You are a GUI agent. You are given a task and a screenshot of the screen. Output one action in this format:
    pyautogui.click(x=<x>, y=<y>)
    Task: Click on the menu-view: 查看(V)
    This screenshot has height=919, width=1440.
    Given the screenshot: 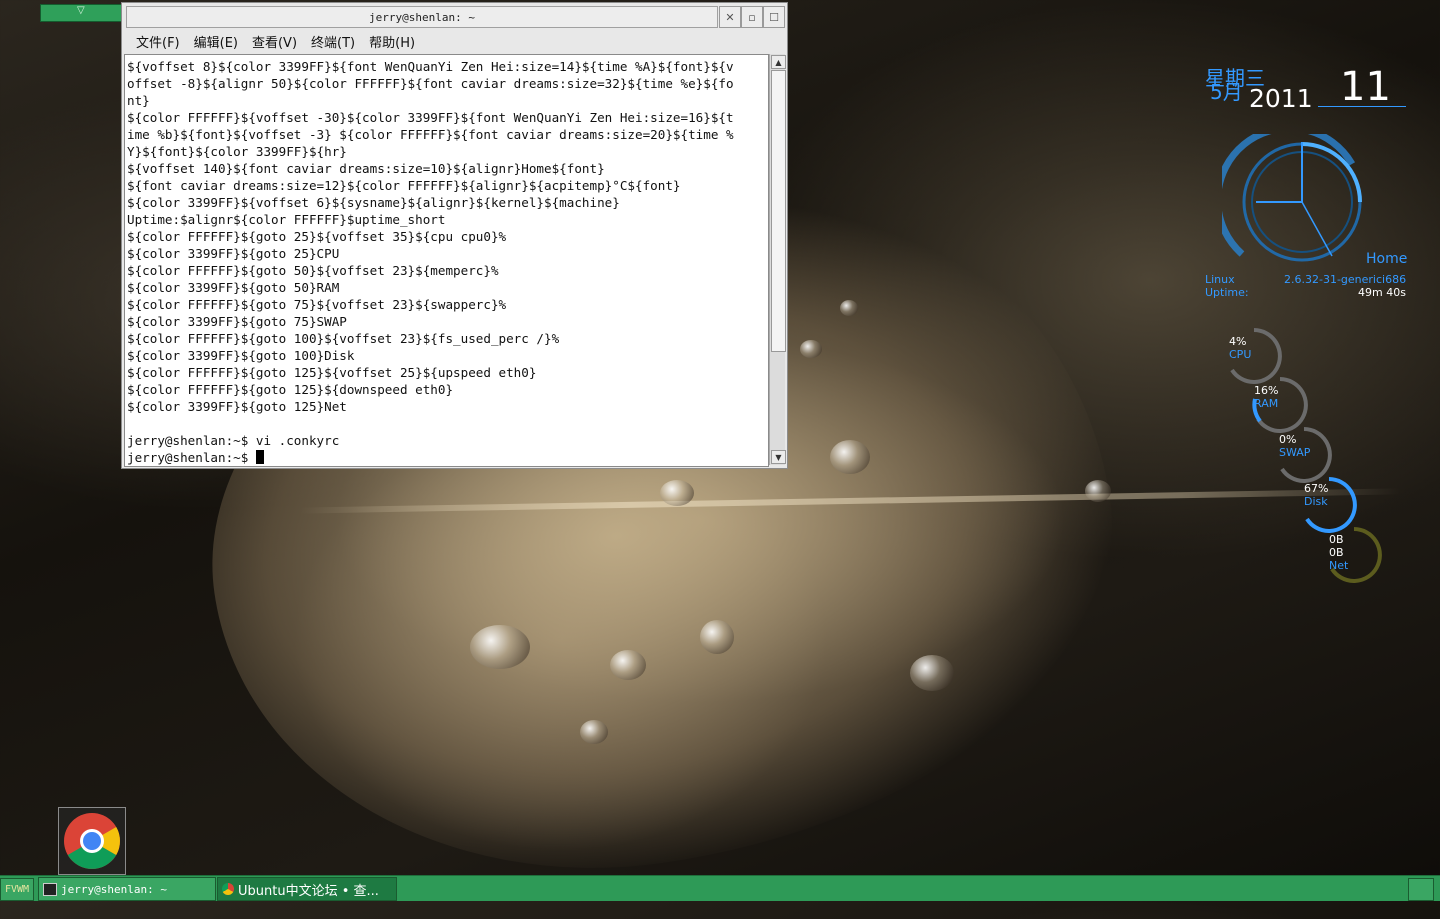 What is the action you would take?
    pyautogui.click(x=274, y=41)
    